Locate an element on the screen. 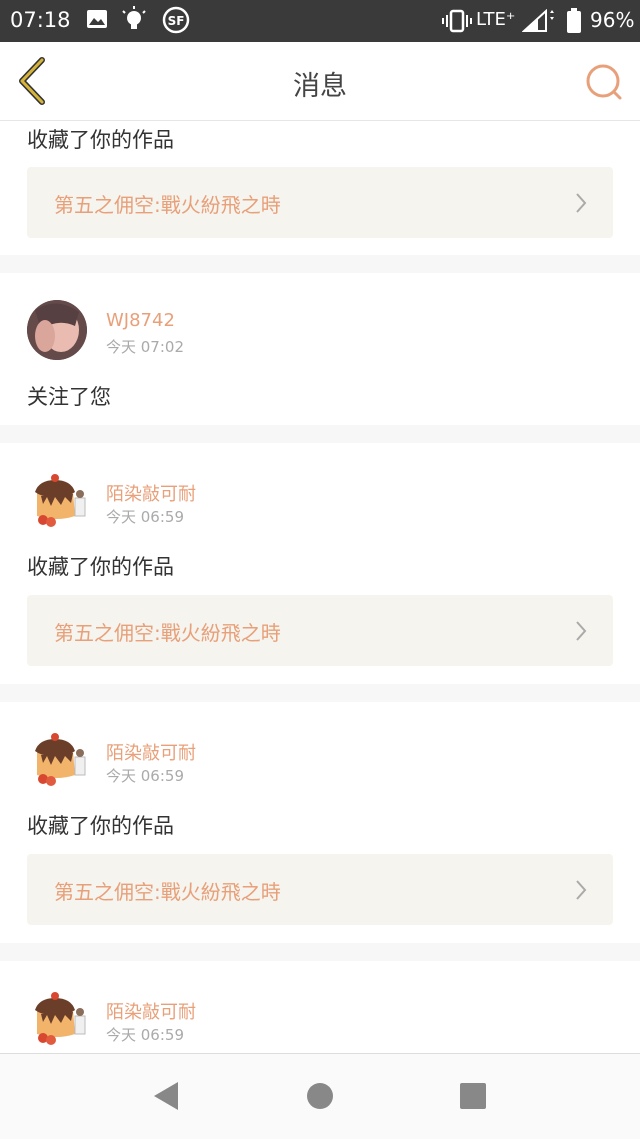 This screenshot has width=640, height=1139. message-time: 今天 07:02 is located at coordinates (145, 347).